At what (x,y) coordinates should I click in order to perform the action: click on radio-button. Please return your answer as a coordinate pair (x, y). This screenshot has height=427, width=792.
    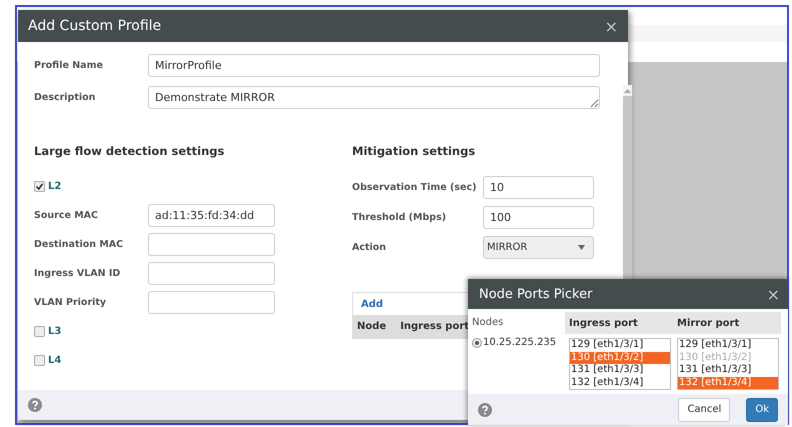
    Looking at the image, I should click on (477, 343).